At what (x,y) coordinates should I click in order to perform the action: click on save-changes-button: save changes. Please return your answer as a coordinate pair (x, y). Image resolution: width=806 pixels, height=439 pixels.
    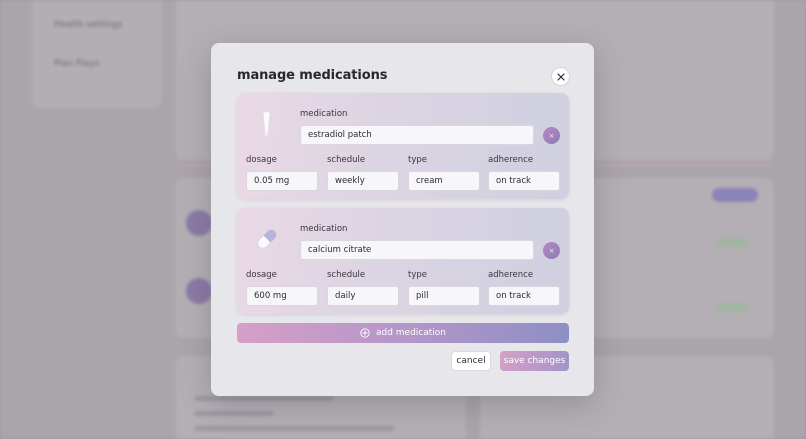
    Looking at the image, I should click on (534, 361).